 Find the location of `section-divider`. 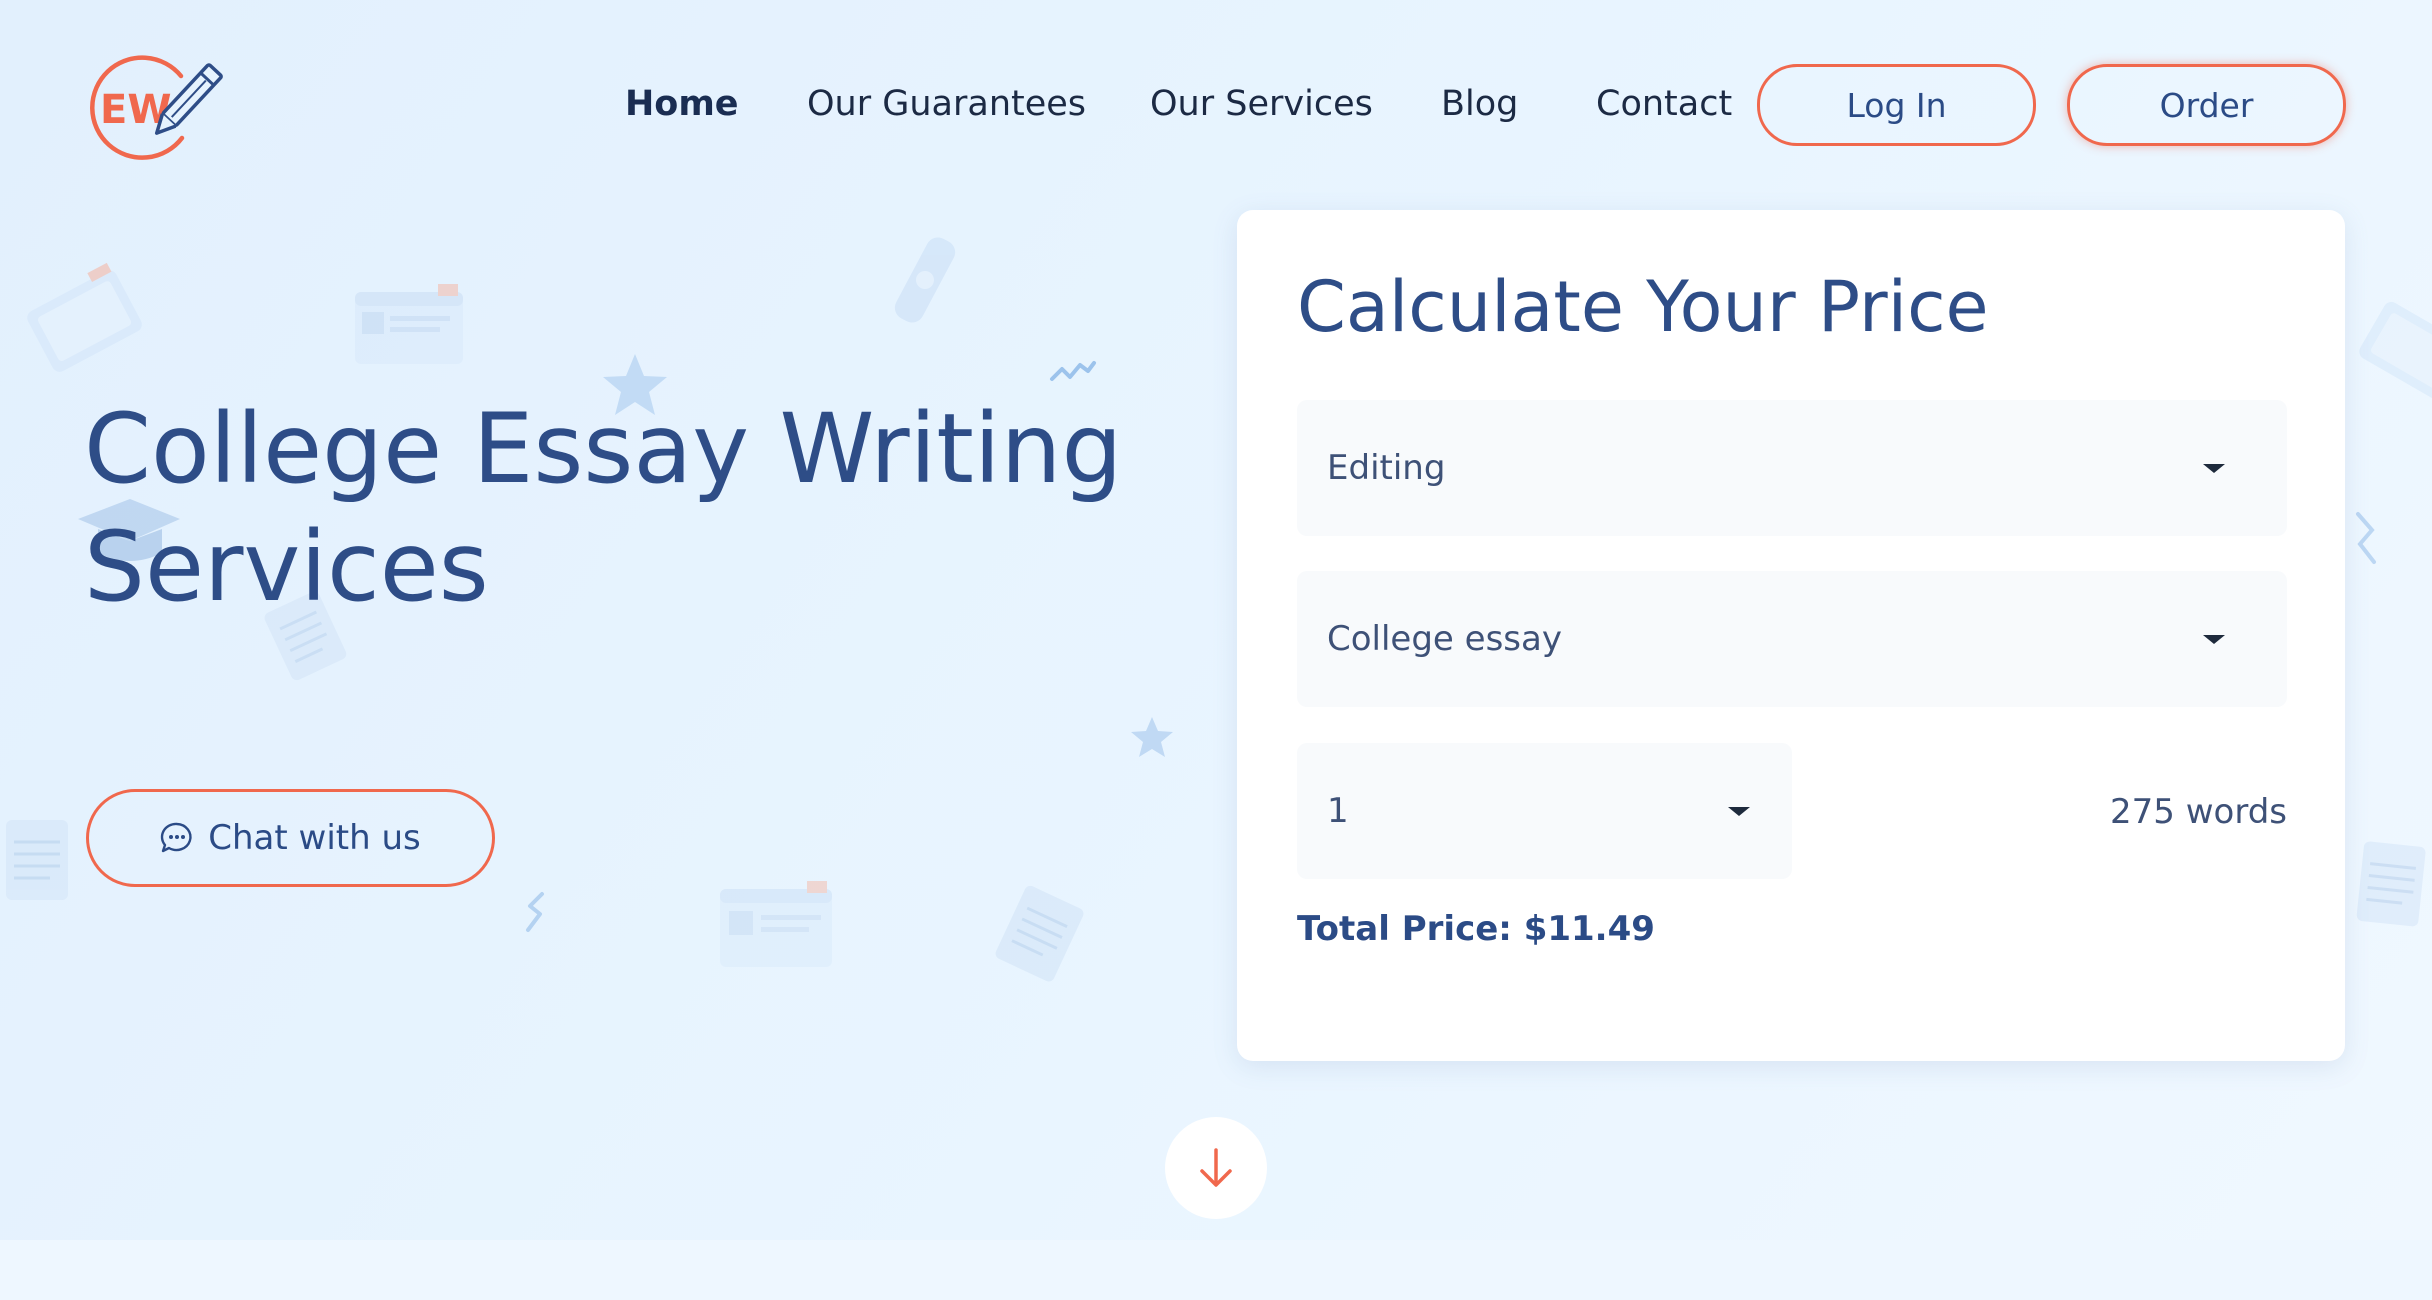

section-divider is located at coordinates (1216, 1270).